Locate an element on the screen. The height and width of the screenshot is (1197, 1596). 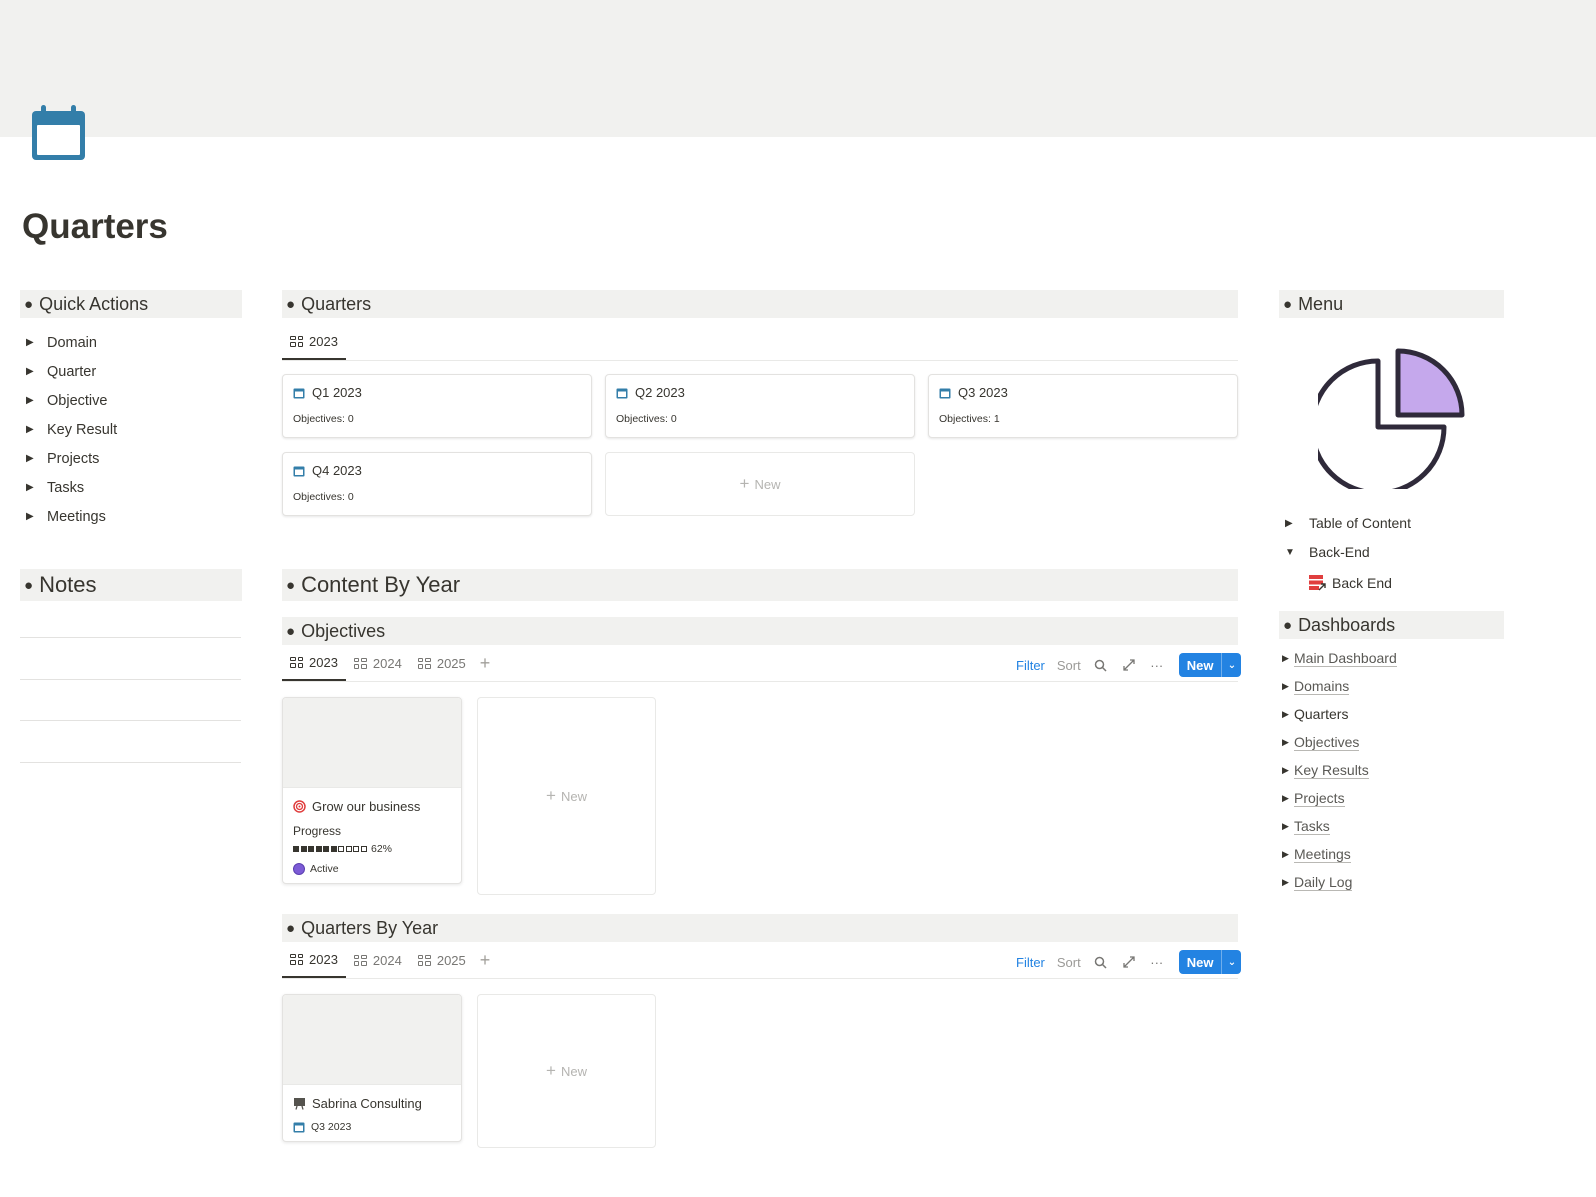
objectives-toolbar: Filter Sort ··· New ⌄ is located at coordinates (1126, 665).